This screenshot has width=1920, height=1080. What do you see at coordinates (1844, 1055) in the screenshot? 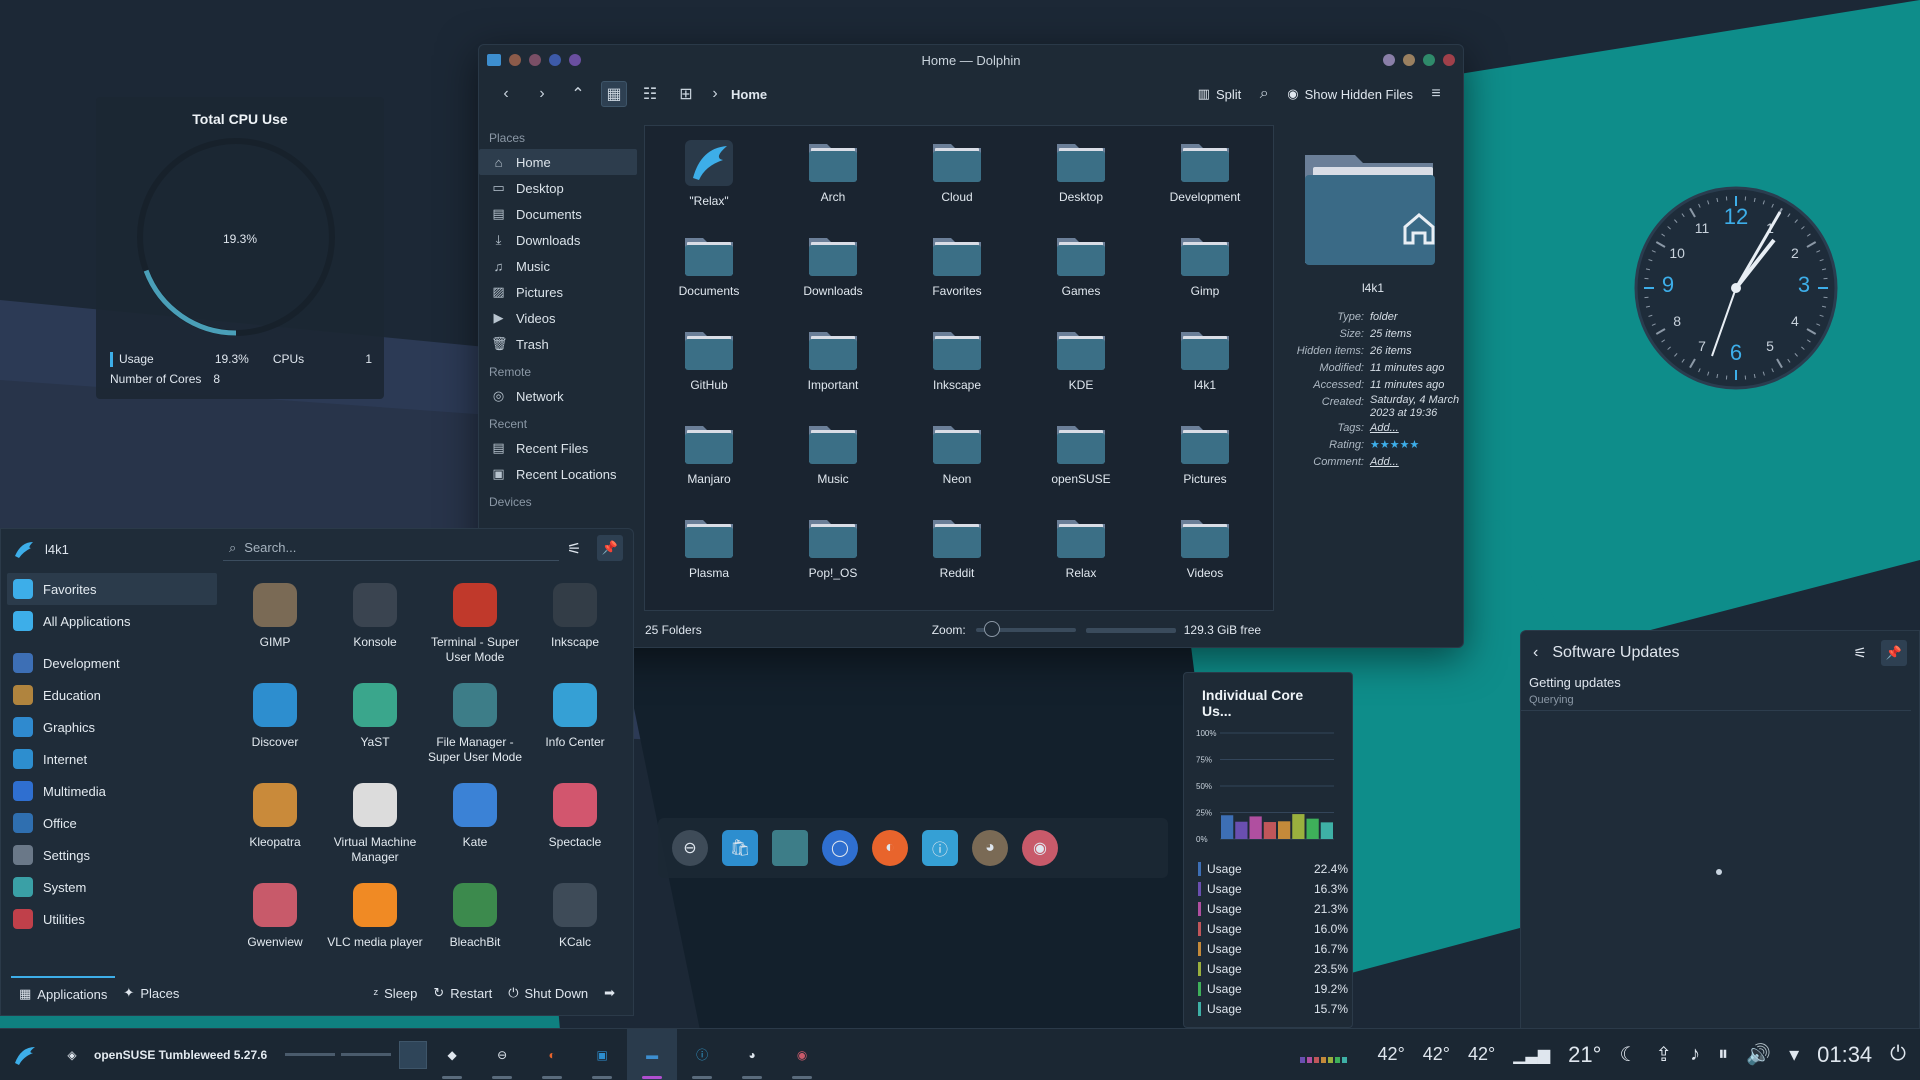
I see `clock-time: 01:34` at bounding box center [1844, 1055].